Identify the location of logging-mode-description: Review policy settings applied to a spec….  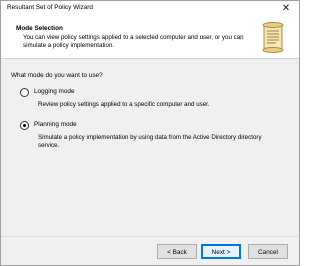
(124, 104).